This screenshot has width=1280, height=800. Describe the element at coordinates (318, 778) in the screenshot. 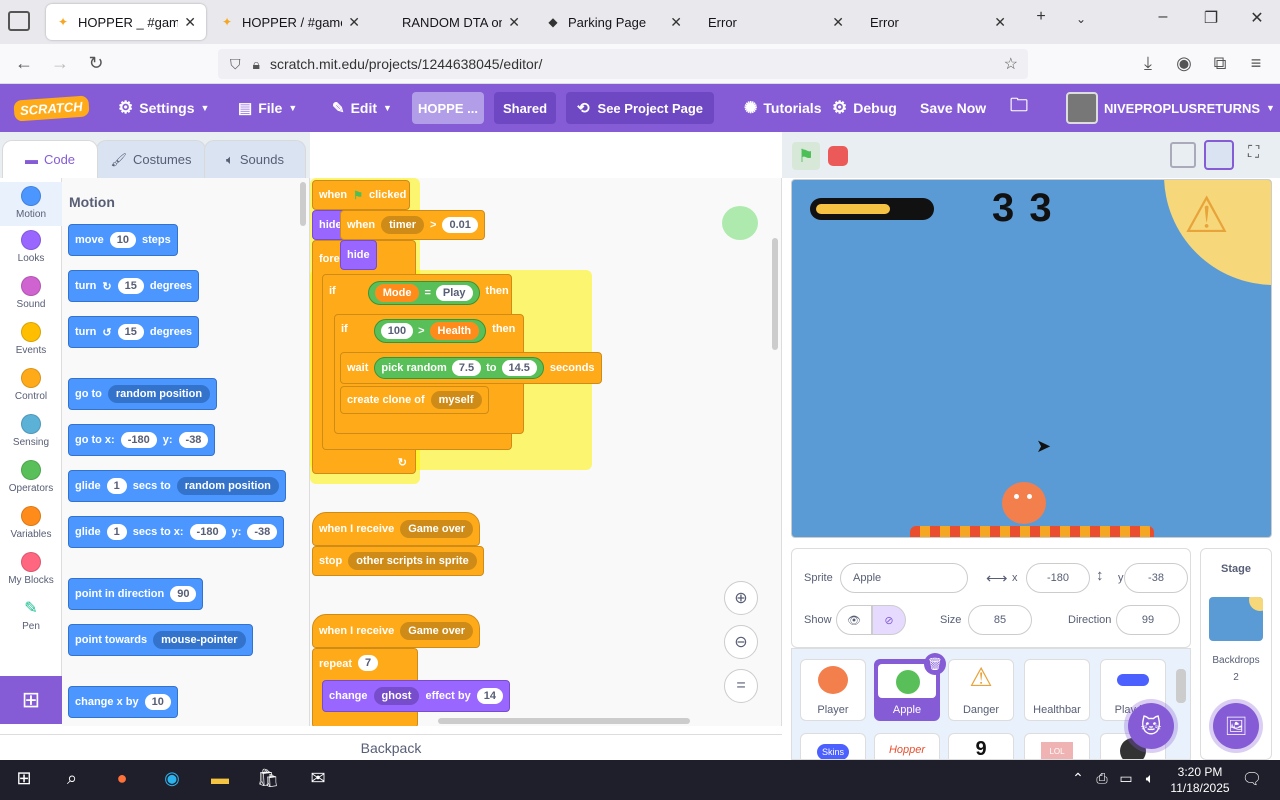

I see `mail-icon: ✉` at that location.